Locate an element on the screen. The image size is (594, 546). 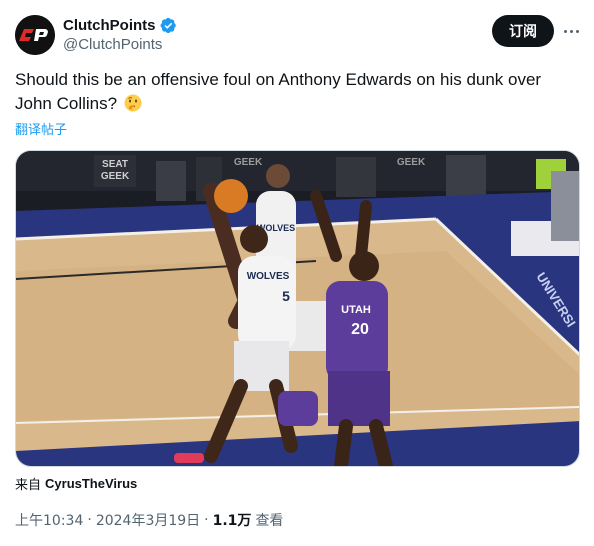
signage-geek-3: GEEK is located at coordinates (411, 162).